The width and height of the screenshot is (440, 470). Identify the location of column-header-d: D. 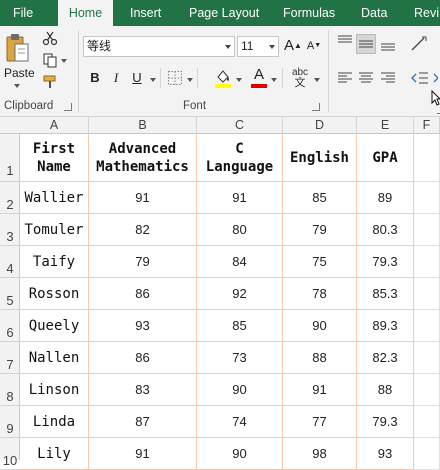
(320, 125).